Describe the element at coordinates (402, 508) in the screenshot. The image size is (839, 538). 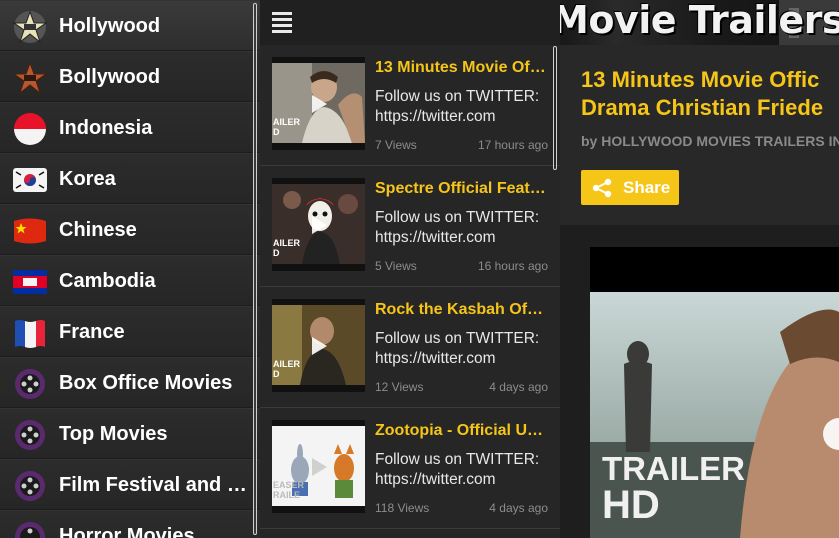
I see `video-views: 118 Views` at that location.